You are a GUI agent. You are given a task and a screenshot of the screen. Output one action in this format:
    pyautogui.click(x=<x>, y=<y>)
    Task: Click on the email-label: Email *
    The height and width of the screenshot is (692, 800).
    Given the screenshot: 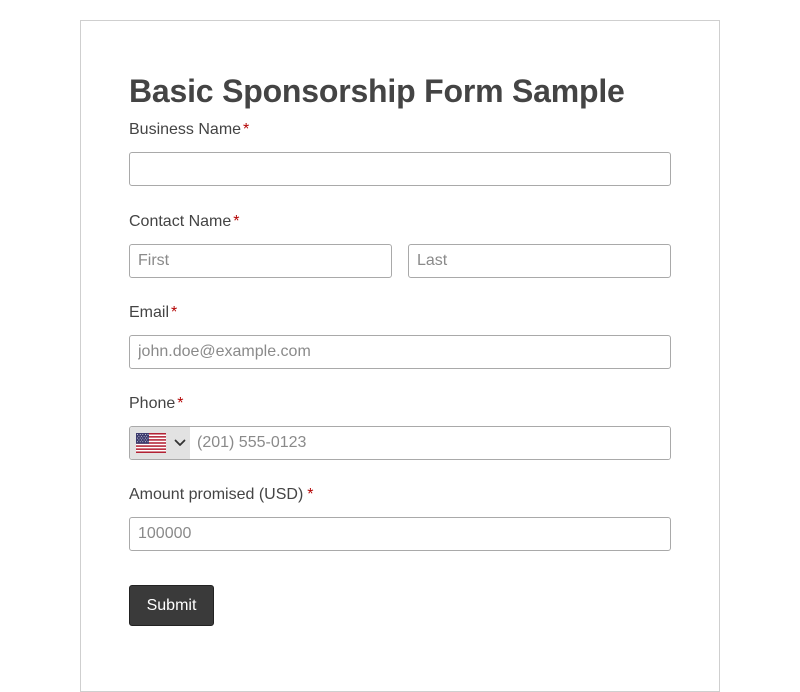 What is the action you would take?
    pyautogui.click(x=400, y=313)
    